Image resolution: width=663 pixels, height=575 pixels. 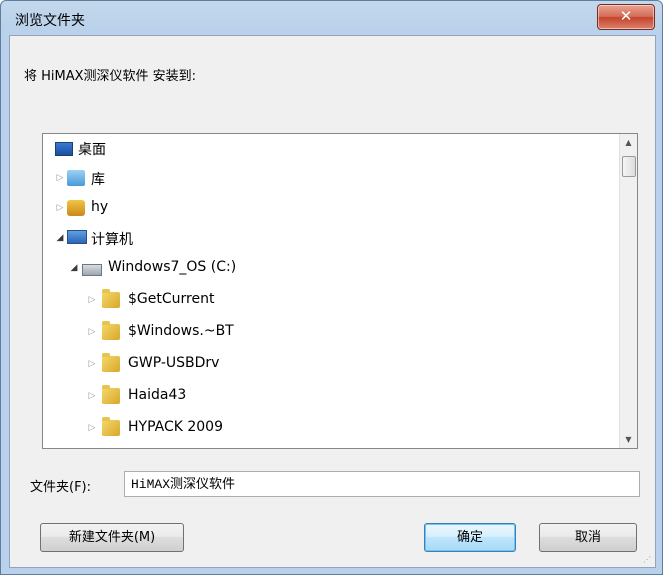 I want to click on tree-item-label: hy, so click(x=100, y=207).